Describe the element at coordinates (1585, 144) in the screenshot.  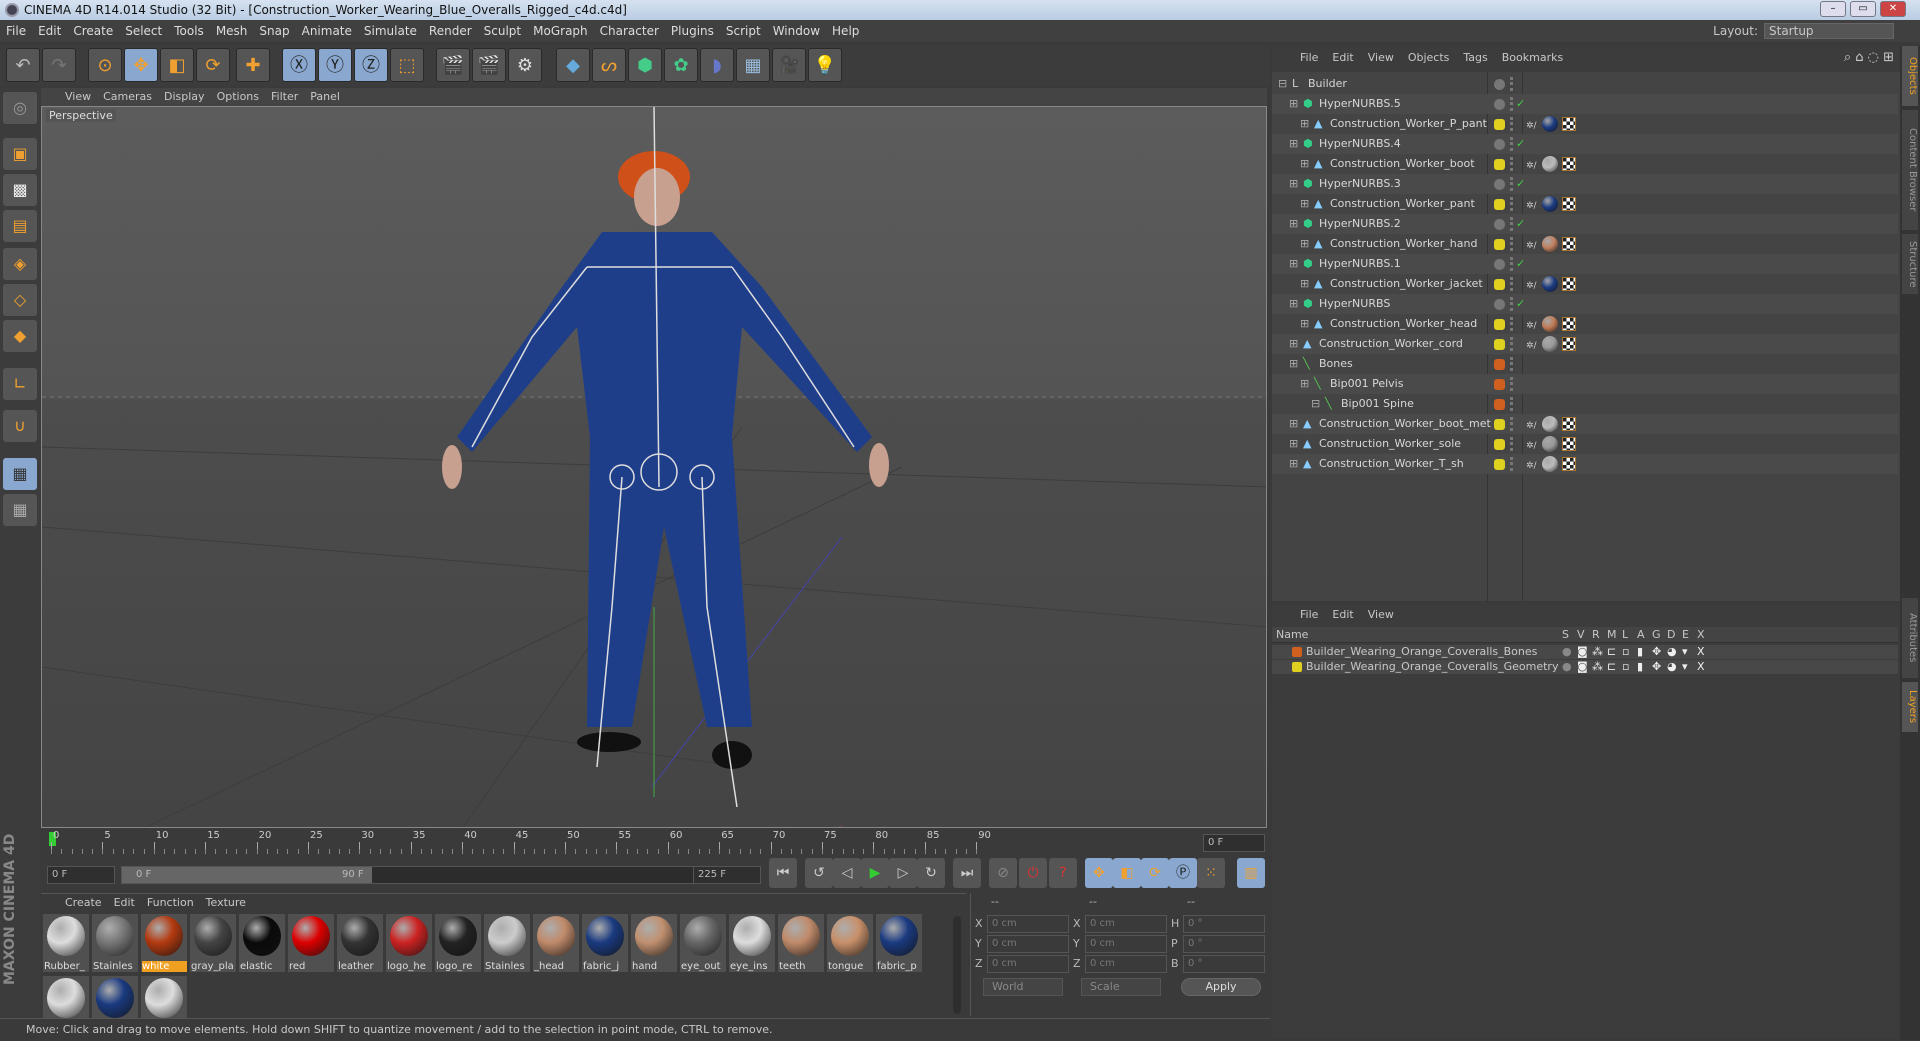
I see `object-row: ⊞ ⬢ HyperNURBS.4 ✓` at that location.